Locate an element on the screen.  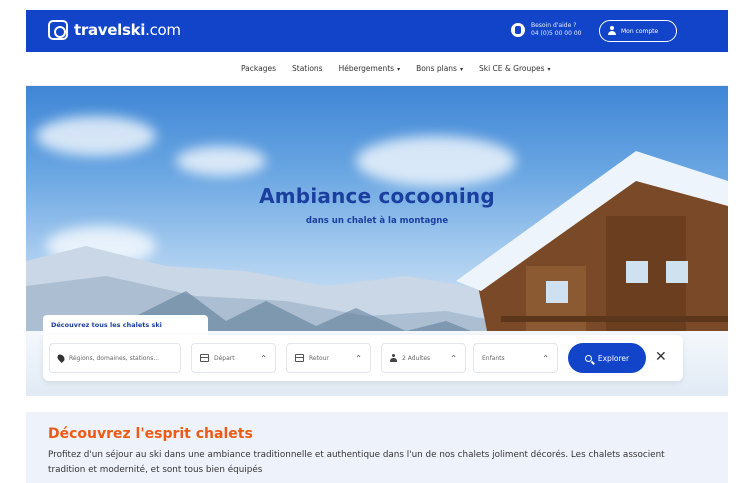
children-field: Enfants ⌃ is located at coordinates (515, 358).